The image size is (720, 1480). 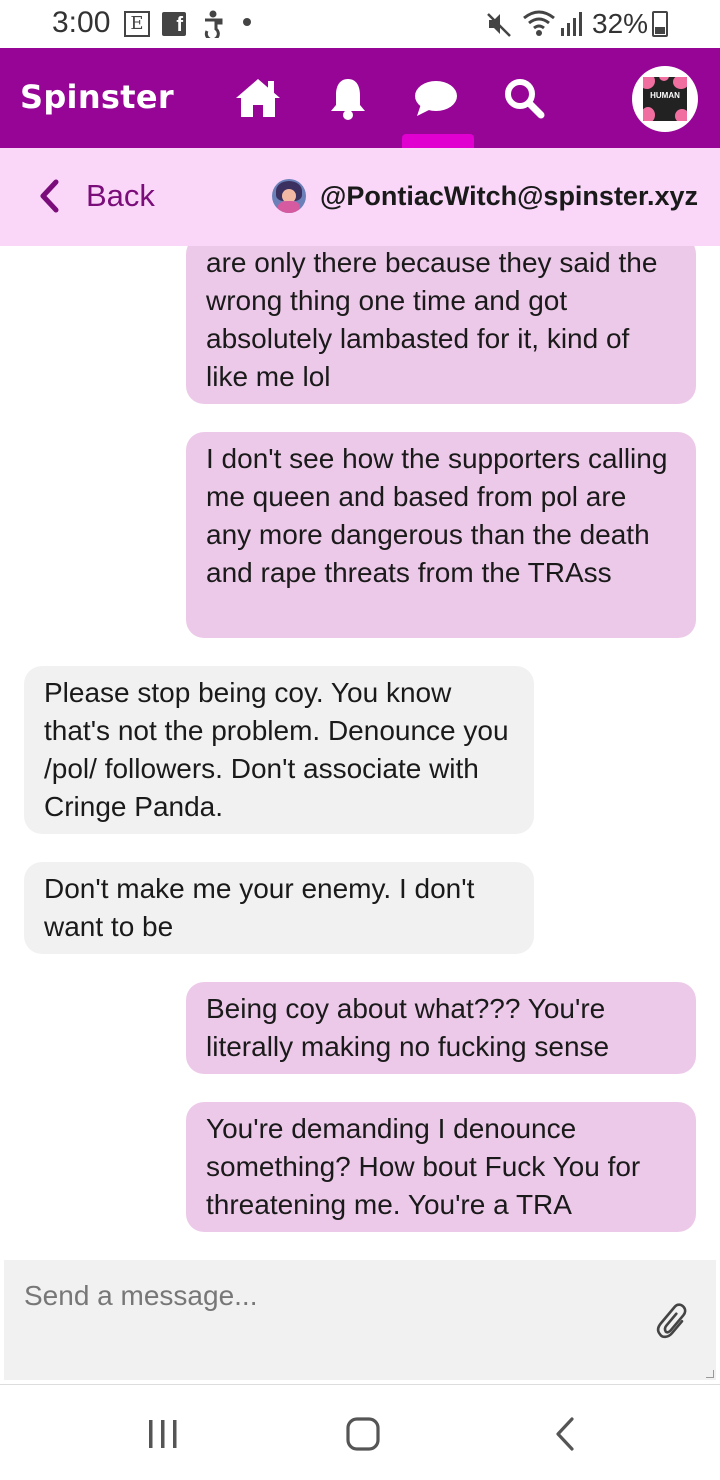 What do you see at coordinates (710, 1374) in the screenshot?
I see `resize-grip` at bounding box center [710, 1374].